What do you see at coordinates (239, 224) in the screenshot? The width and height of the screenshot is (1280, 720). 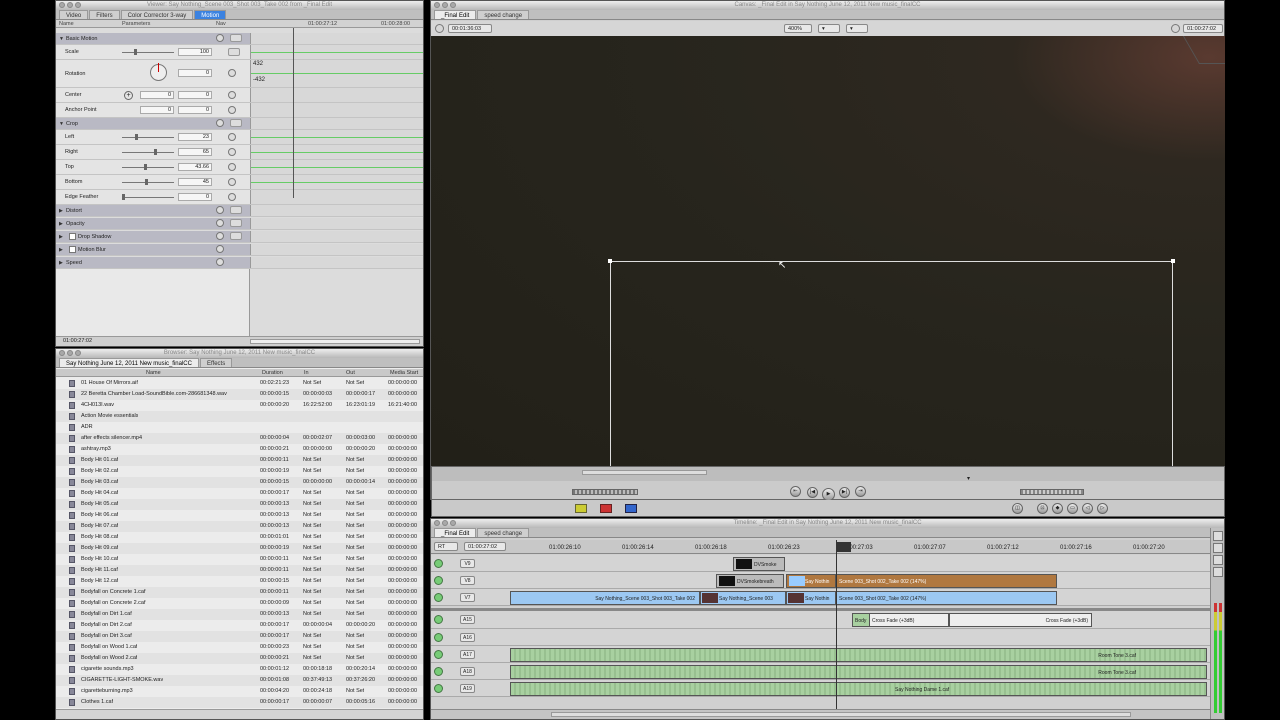 I see `group-opacity: ▶ Opacity` at bounding box center [239, 224].